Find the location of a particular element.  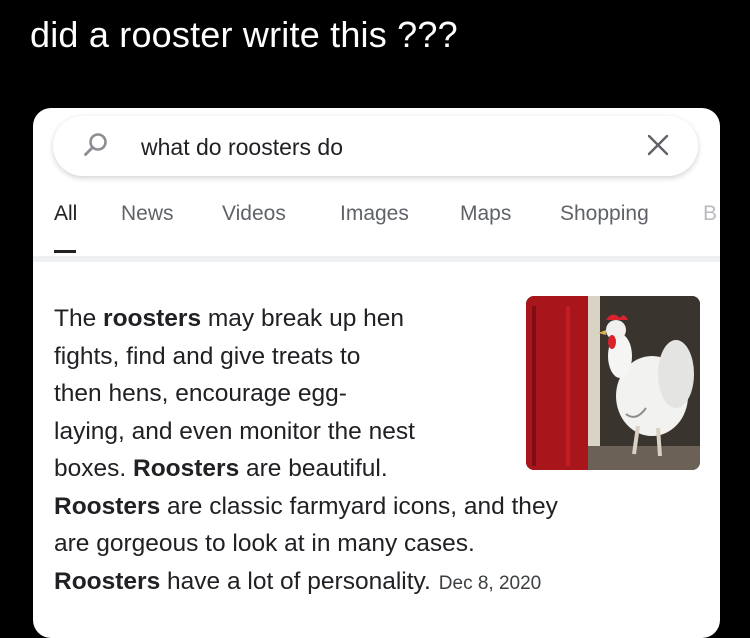

tab-all: All is located at coordinates (65, 214).